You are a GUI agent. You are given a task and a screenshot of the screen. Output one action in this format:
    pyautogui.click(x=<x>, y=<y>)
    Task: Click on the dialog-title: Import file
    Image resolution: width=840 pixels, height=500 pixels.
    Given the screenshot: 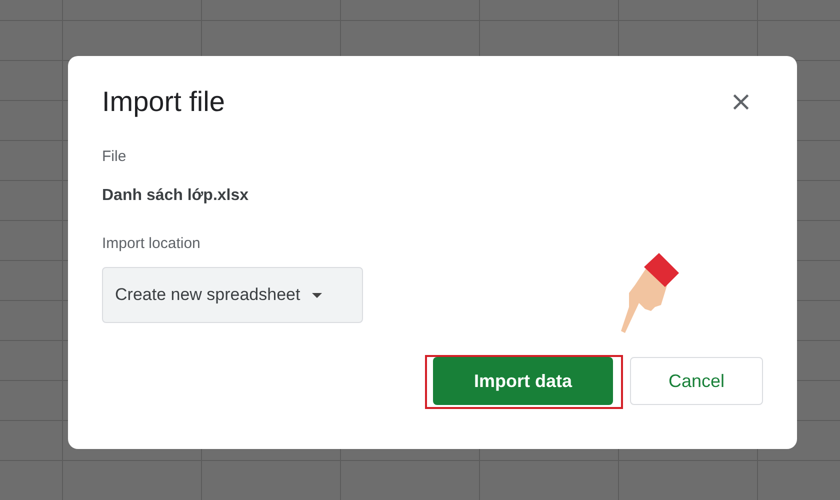 What is the action you would take?
    pyautogui.click(x=163, y=102)
    